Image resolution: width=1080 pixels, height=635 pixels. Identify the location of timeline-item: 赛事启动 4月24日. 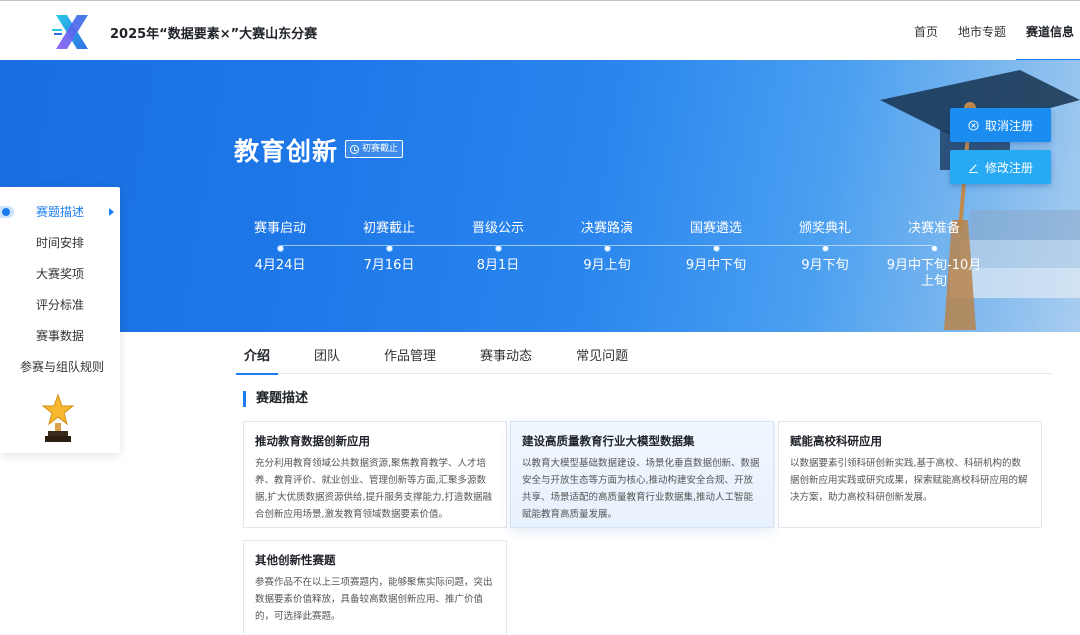
(280, 247).